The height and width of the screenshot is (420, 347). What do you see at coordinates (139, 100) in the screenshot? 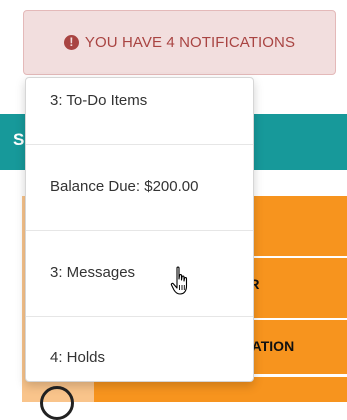
I see `dropdown-item-todo: 3: To-Do Items` at bounding box center [139, 100].